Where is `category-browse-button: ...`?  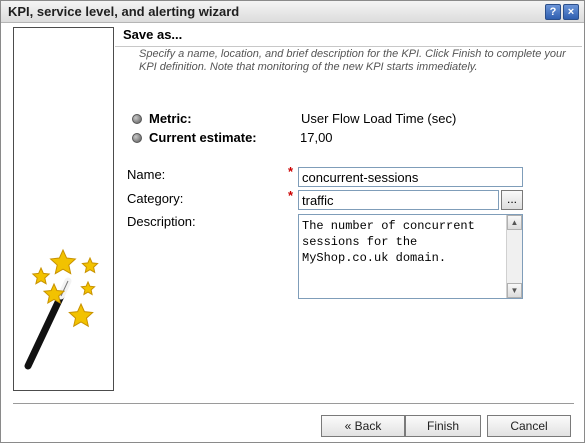
category-browse-button: ... is located at coordinates (512, 200).